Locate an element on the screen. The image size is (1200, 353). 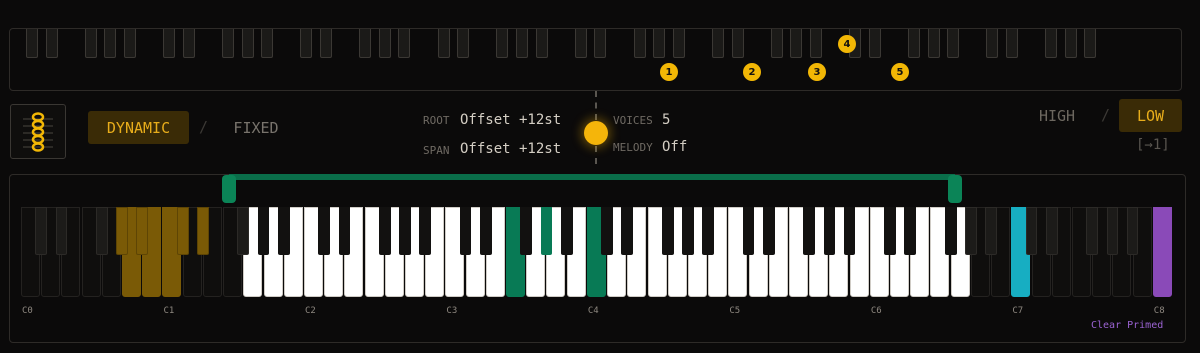
chord-mode-icon is located at coordinates (38, 131).